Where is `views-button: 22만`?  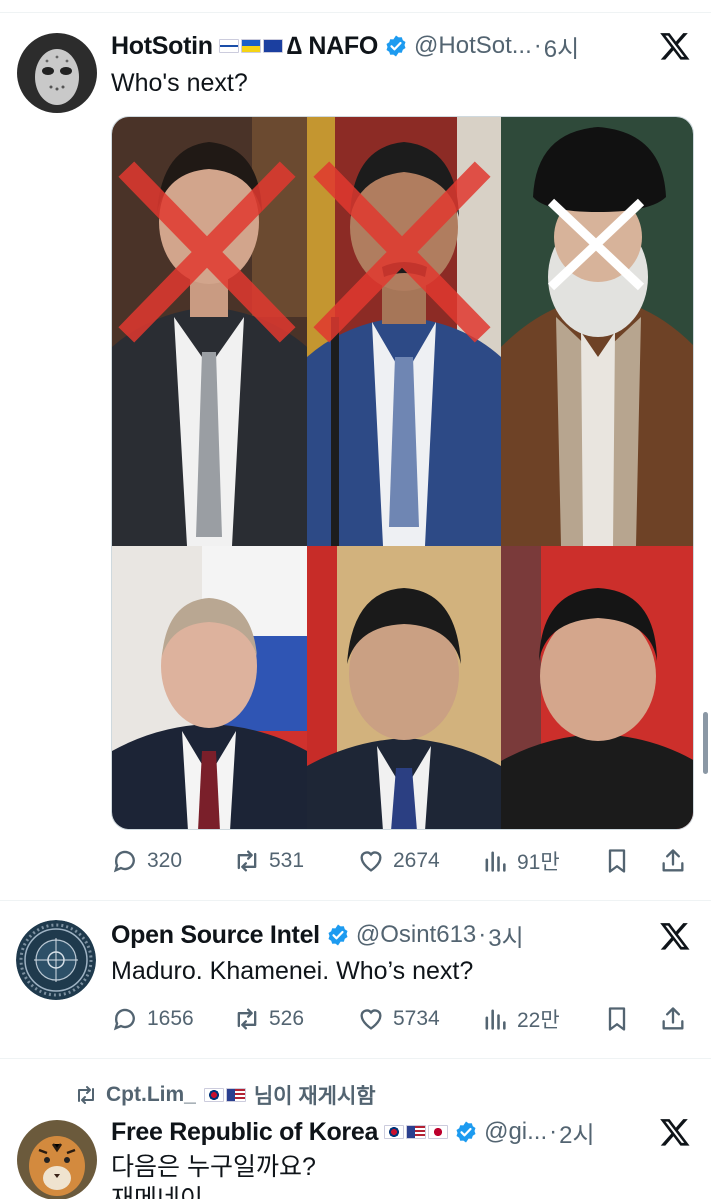 views-button: 22만 is located at coordinates (542, 1019).